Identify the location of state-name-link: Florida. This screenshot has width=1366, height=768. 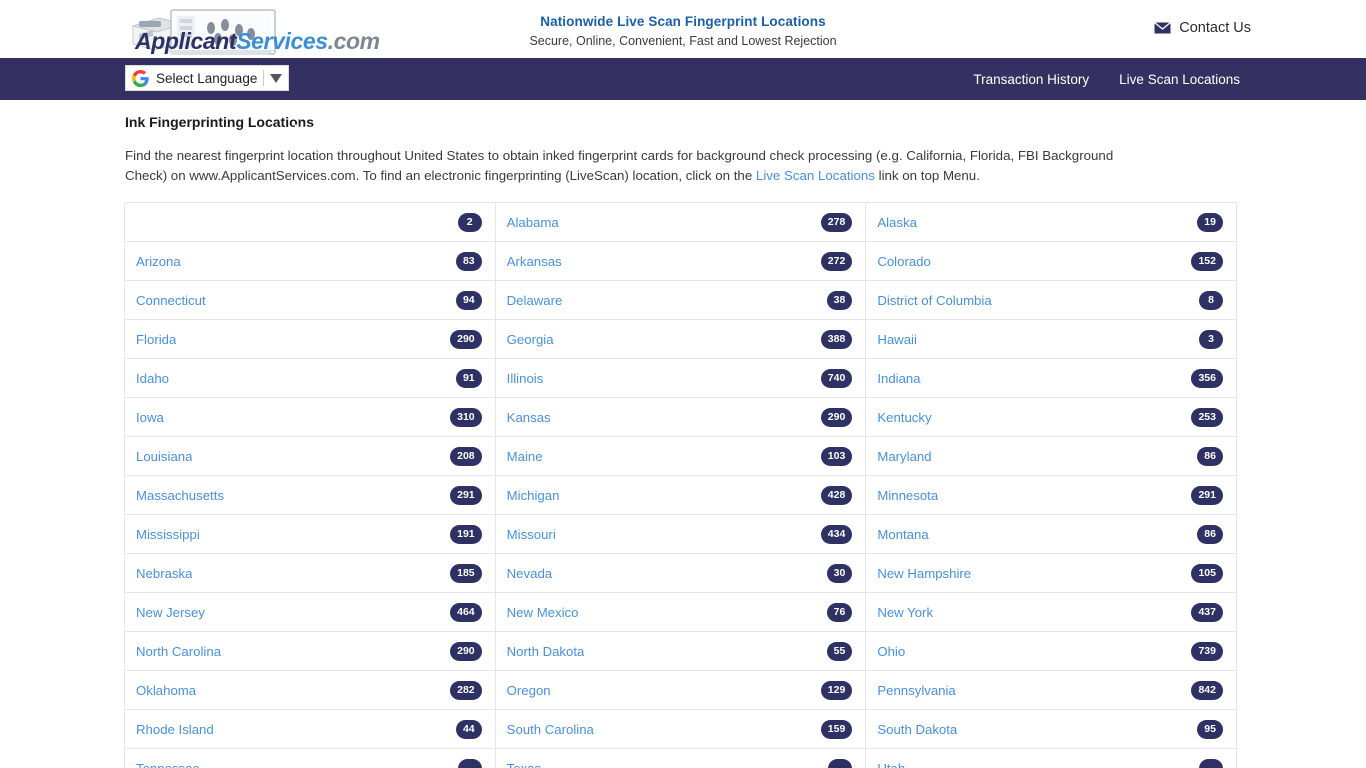
(156, 339).